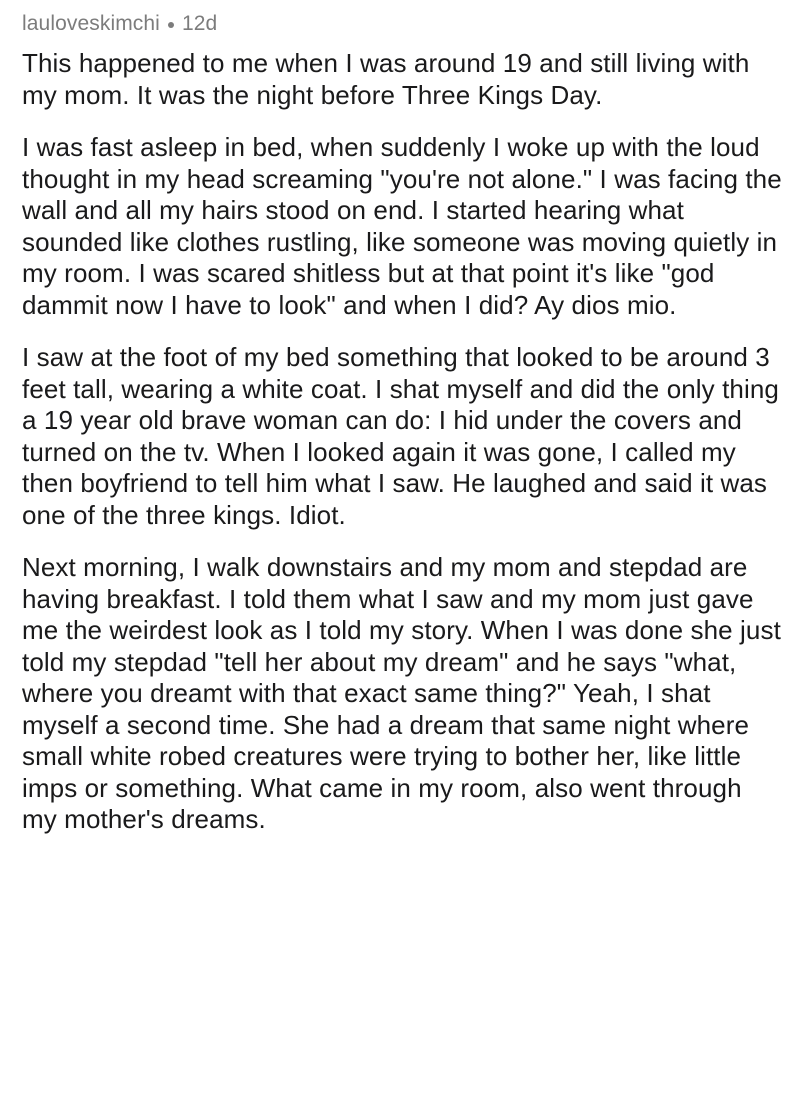  What do you see at coordinates (402, 24) in the screenshot?
I see `comment-meta: lauloveskimchi 12d` at bounding box center [402, 24].